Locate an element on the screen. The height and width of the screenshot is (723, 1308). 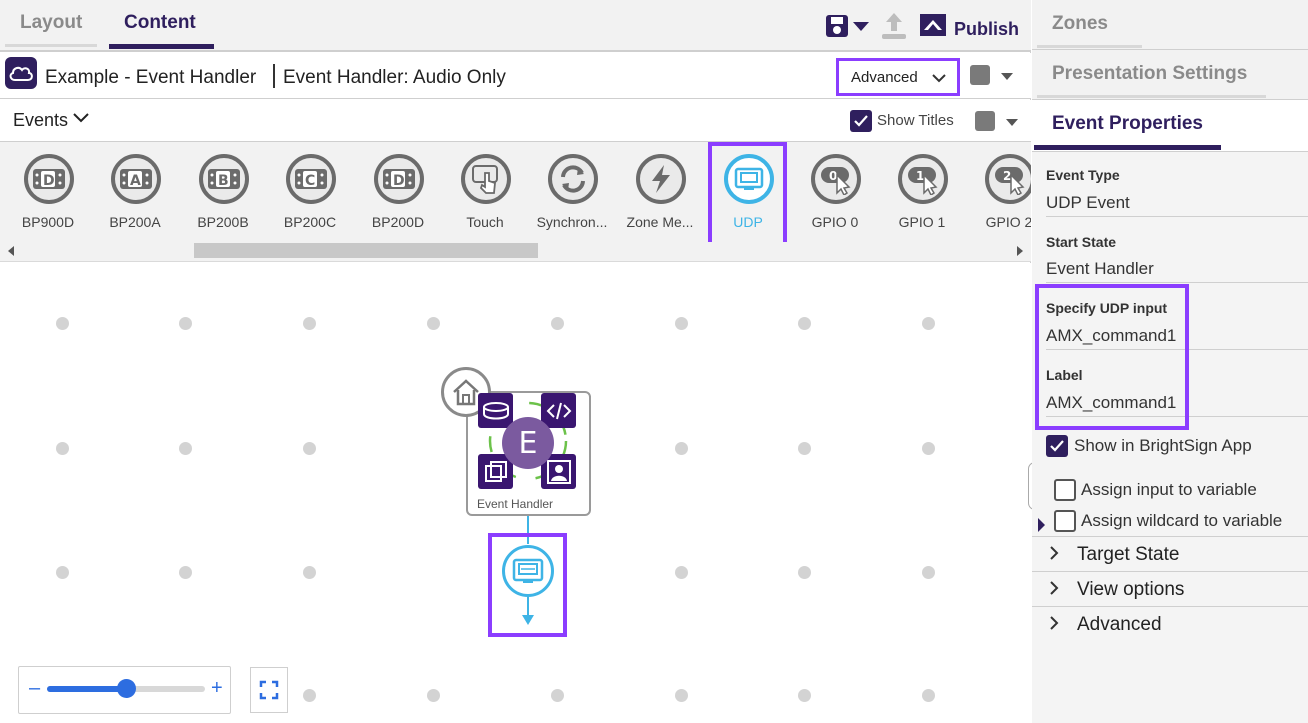
zoom-in-button: + is located at coordinates (217, 688).